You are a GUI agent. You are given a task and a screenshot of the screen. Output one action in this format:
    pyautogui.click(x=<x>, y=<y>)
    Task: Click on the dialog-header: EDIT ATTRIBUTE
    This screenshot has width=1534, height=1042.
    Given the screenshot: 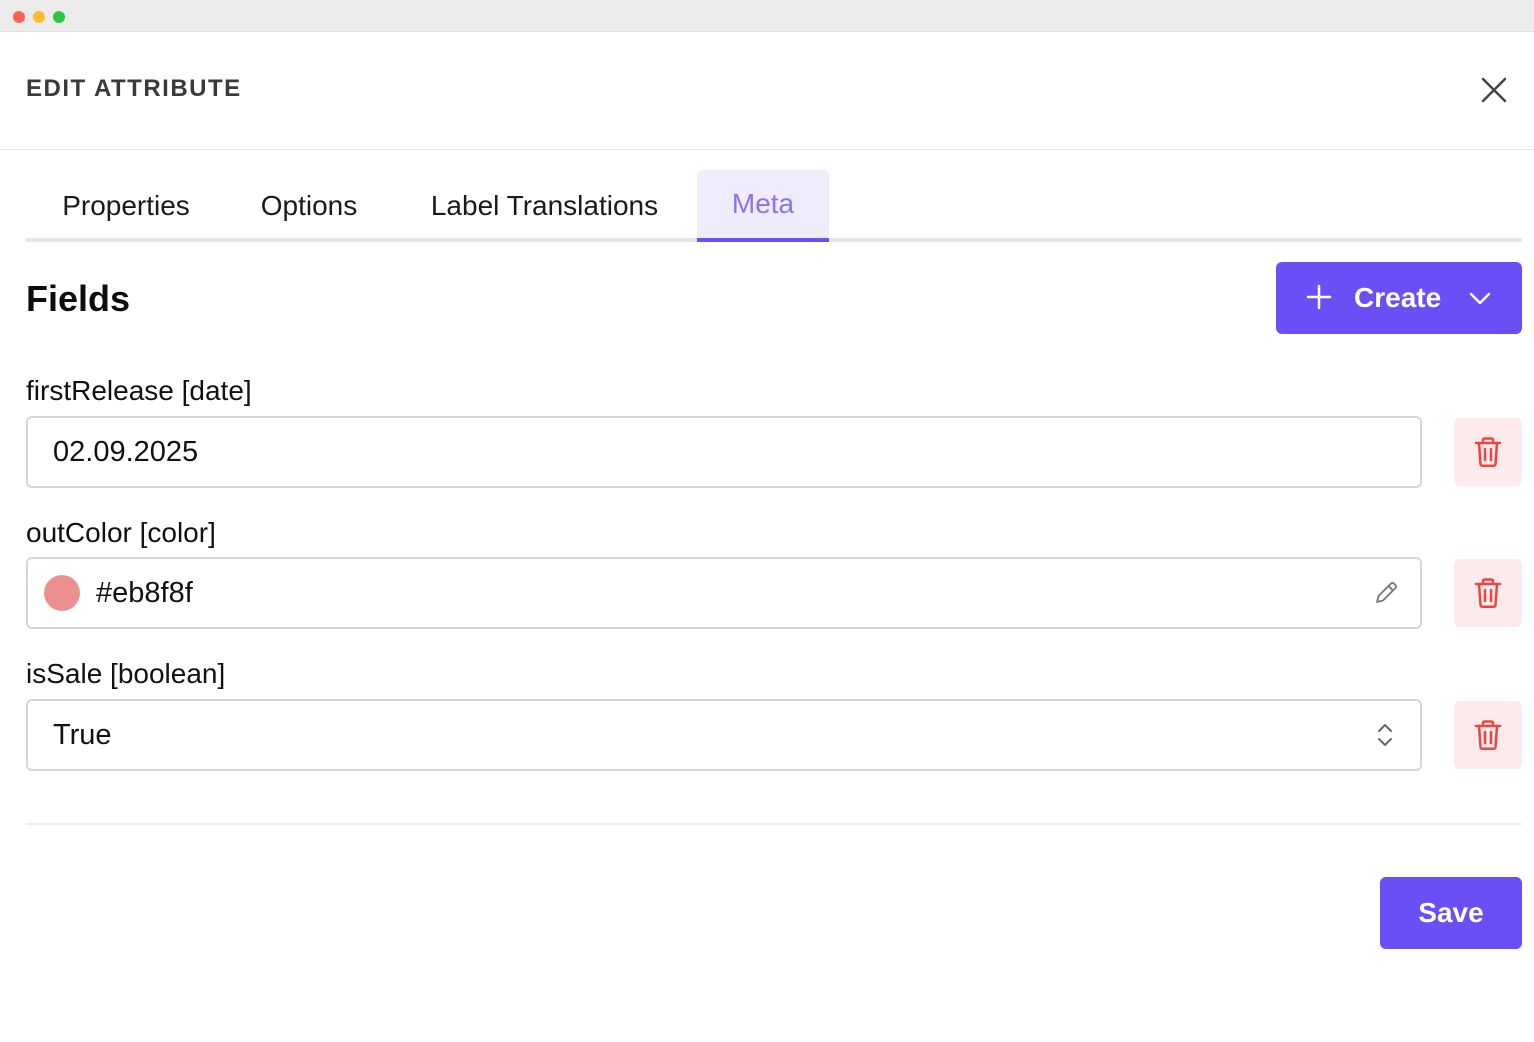 What is the action you would take?
    pyautogui.click(x=767, y=91)
    